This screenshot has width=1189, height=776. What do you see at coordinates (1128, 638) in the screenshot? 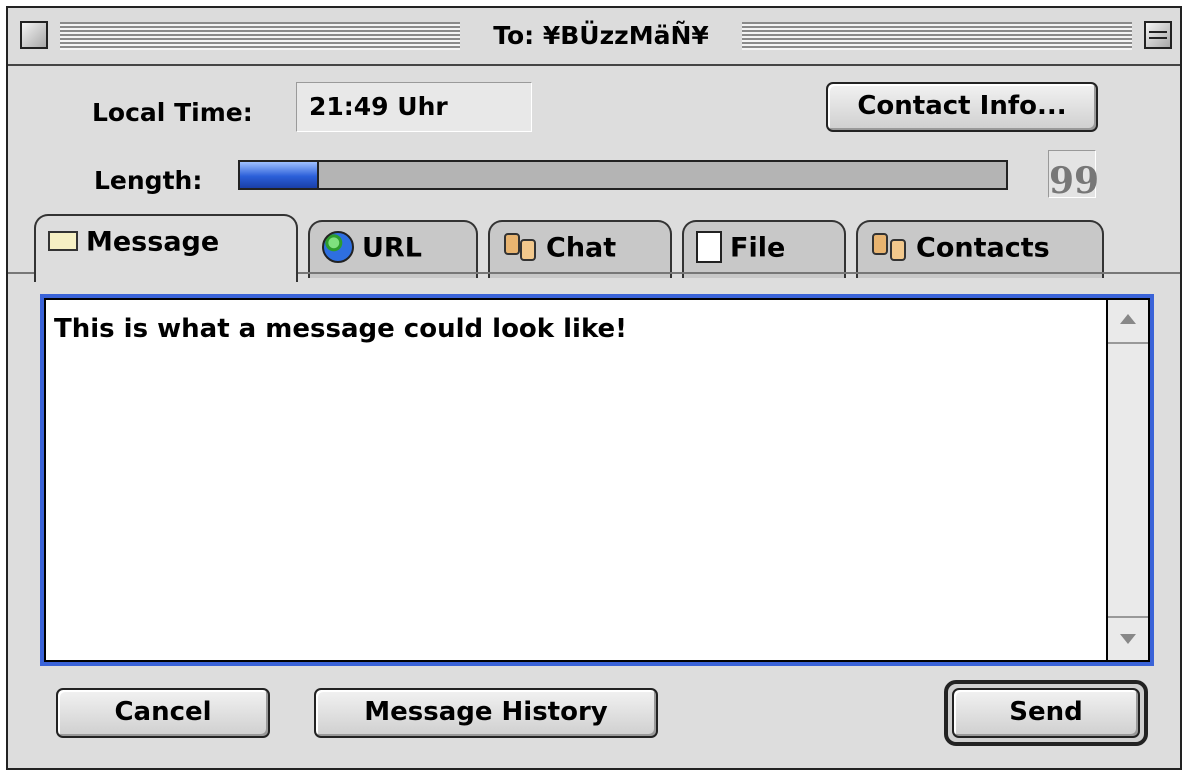
I see `scroll-down-arrow-icon` at bounding box center [1128, 638].